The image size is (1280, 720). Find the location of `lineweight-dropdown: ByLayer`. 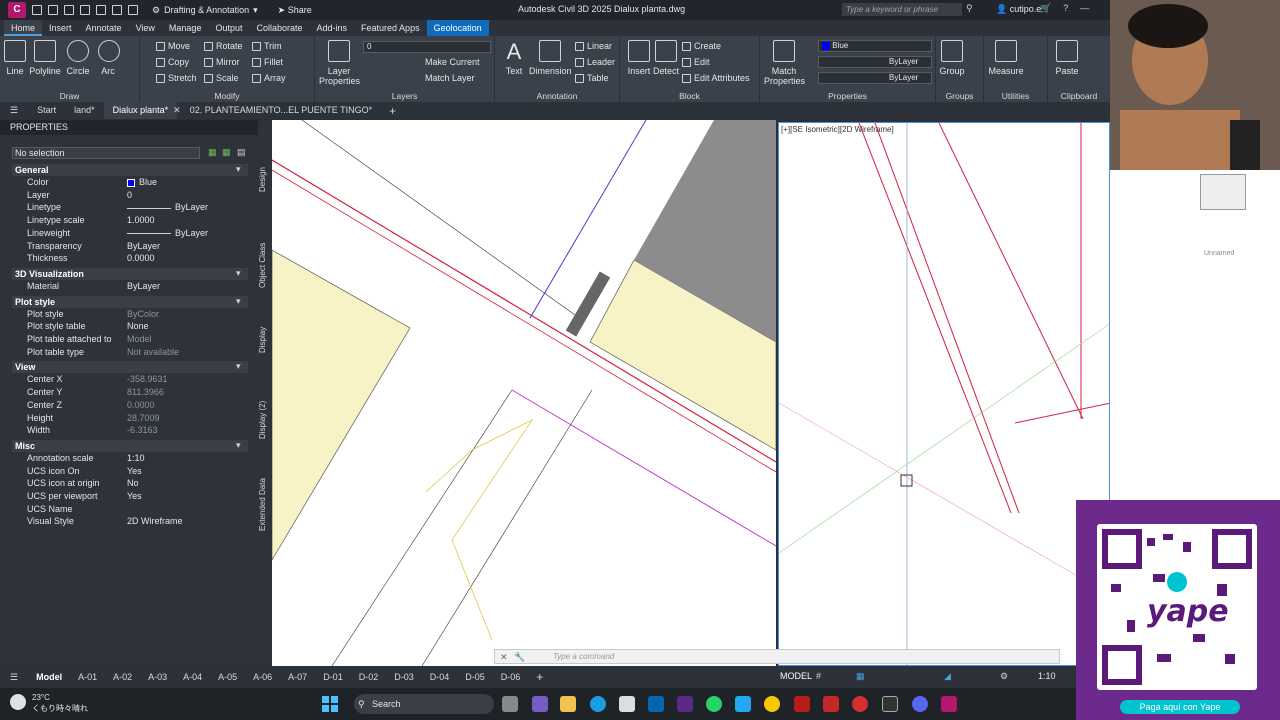

lineweight-dropdown: ByLayer is located at coordinates (875, 78).